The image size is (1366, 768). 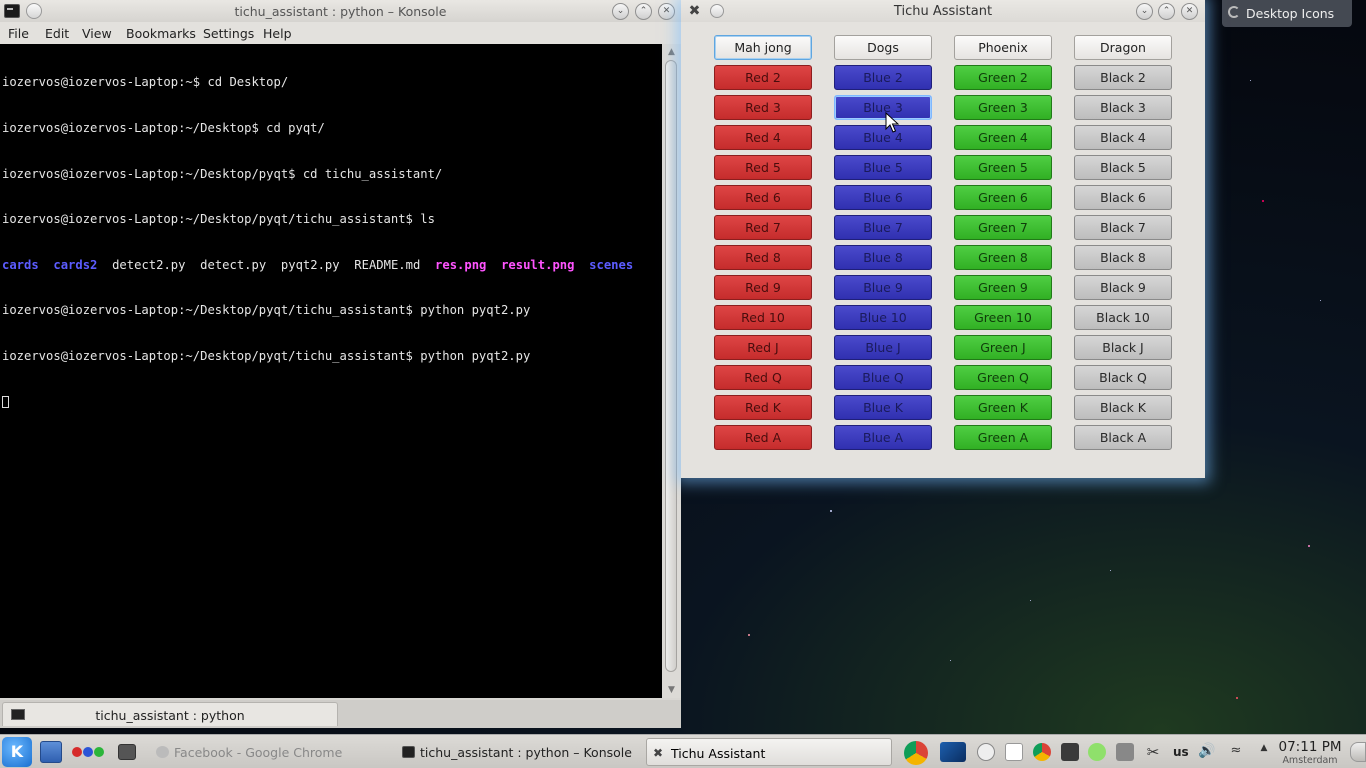 I want to click on desktop-icons-widget: Desktop Icons, so click(x=1287, y=13).